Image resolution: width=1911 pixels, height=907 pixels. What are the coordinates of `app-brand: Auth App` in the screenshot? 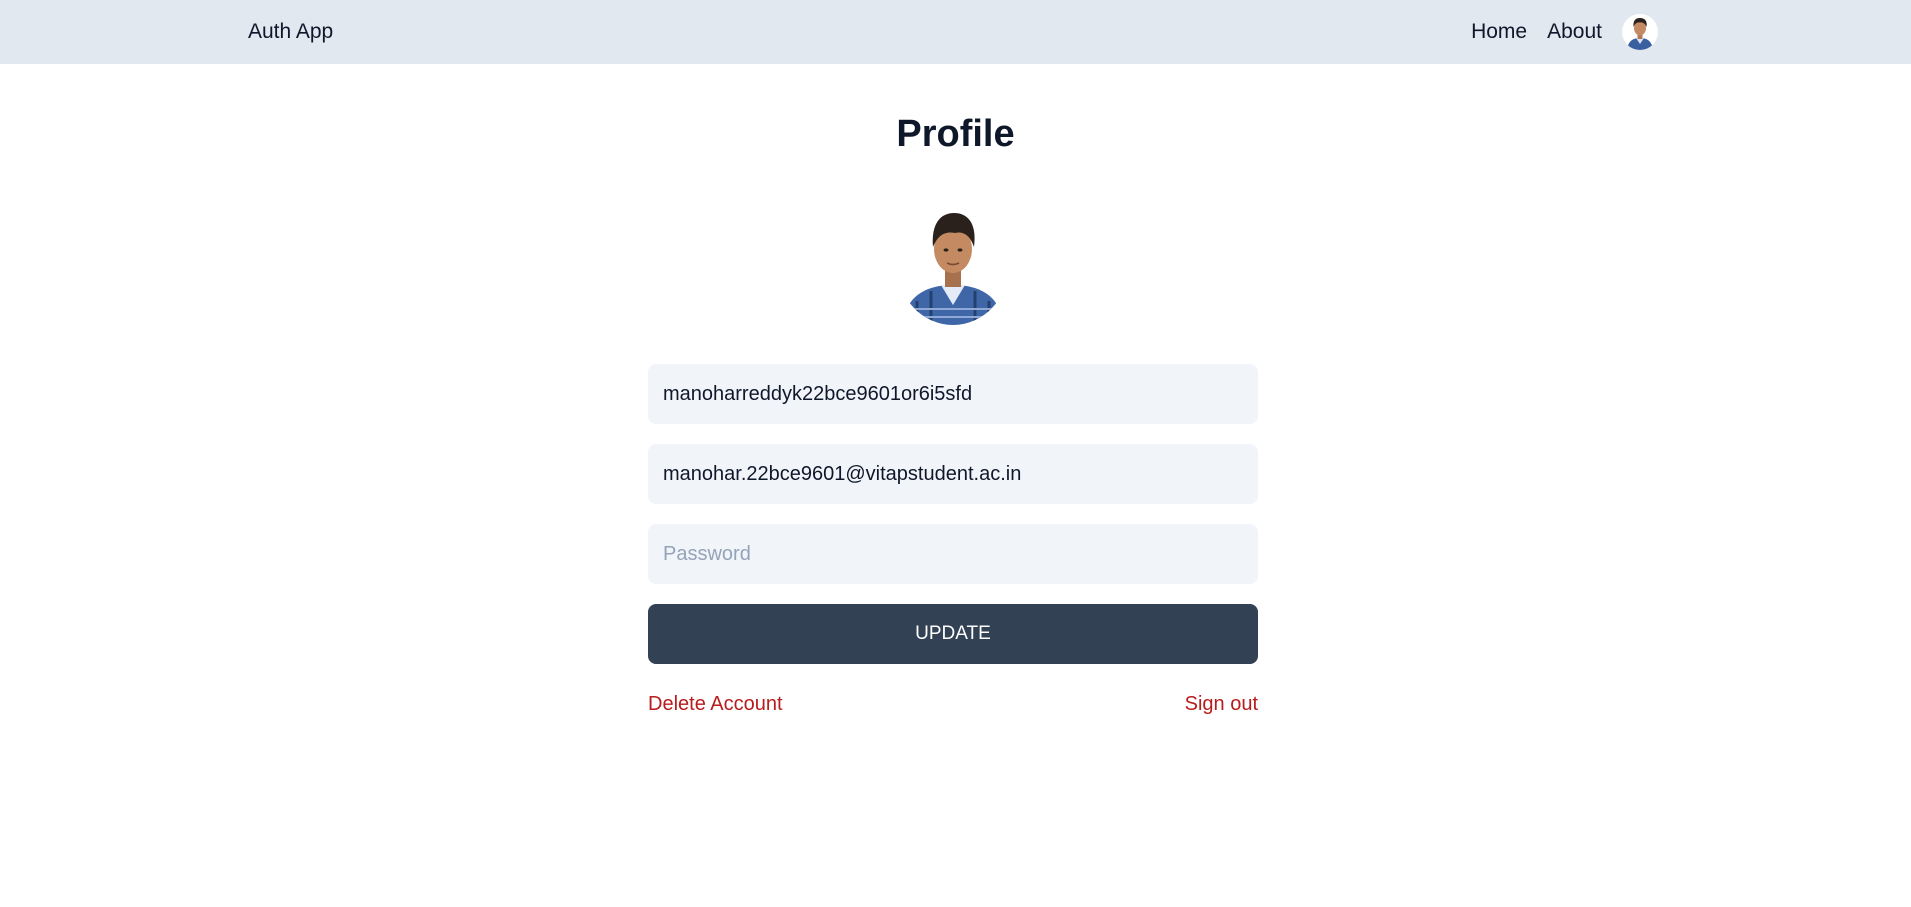 It's located at (290, 32).